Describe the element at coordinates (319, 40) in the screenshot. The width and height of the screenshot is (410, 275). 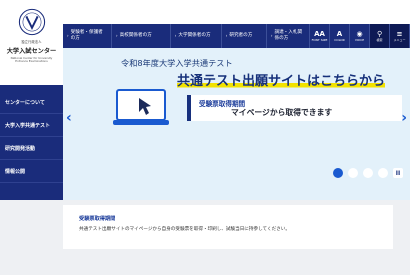
I see `tool-label: FONT SIZE` at that location.